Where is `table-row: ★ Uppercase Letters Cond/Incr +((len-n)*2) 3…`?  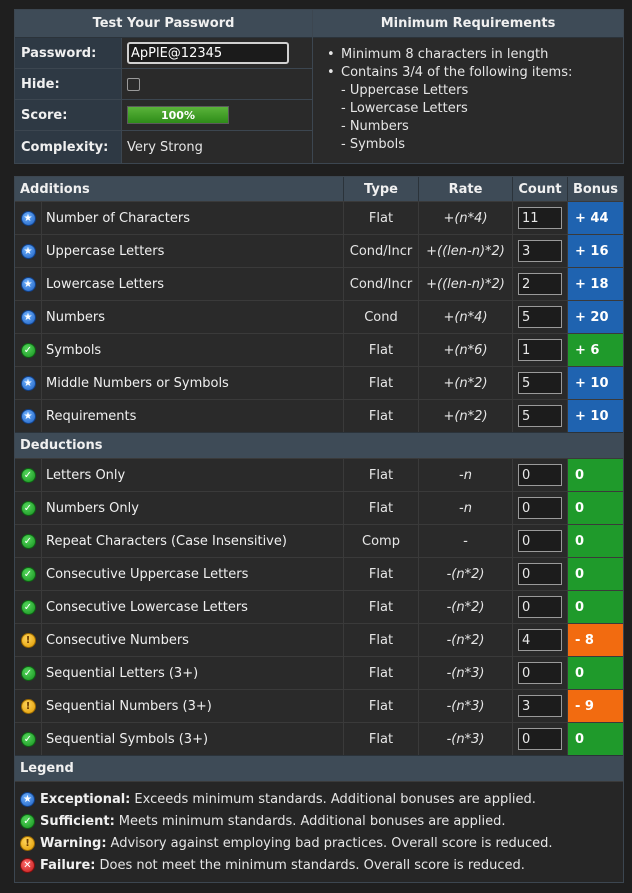 table-row: ★ Uppercase Letters Cond/Incr +((len-n)*2) 3… is located at coordinates (319, 250).